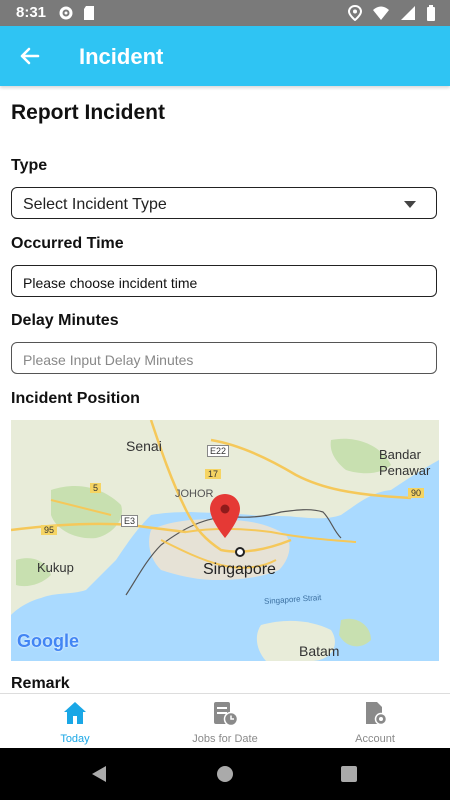 The width and height of the screenshot is (450, 800). What do you see at coordinates (30, 56) in the screenshot?
I see `back-arrow-icon` at bounding box center [30, 56].